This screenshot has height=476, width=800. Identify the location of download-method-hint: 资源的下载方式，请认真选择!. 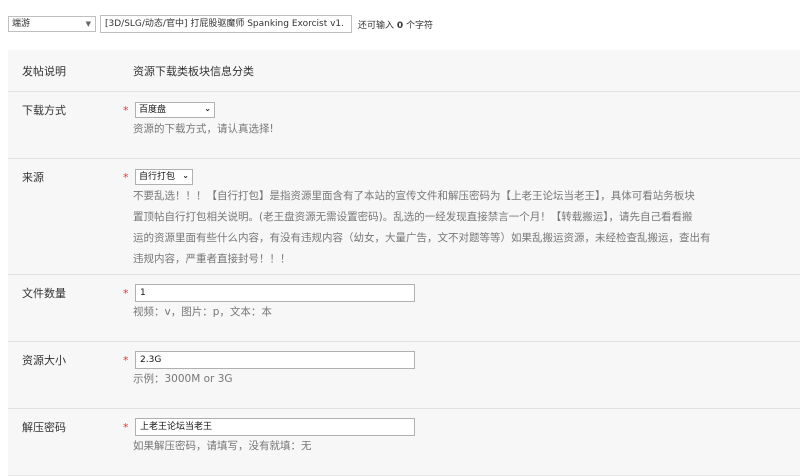
(203, 129).